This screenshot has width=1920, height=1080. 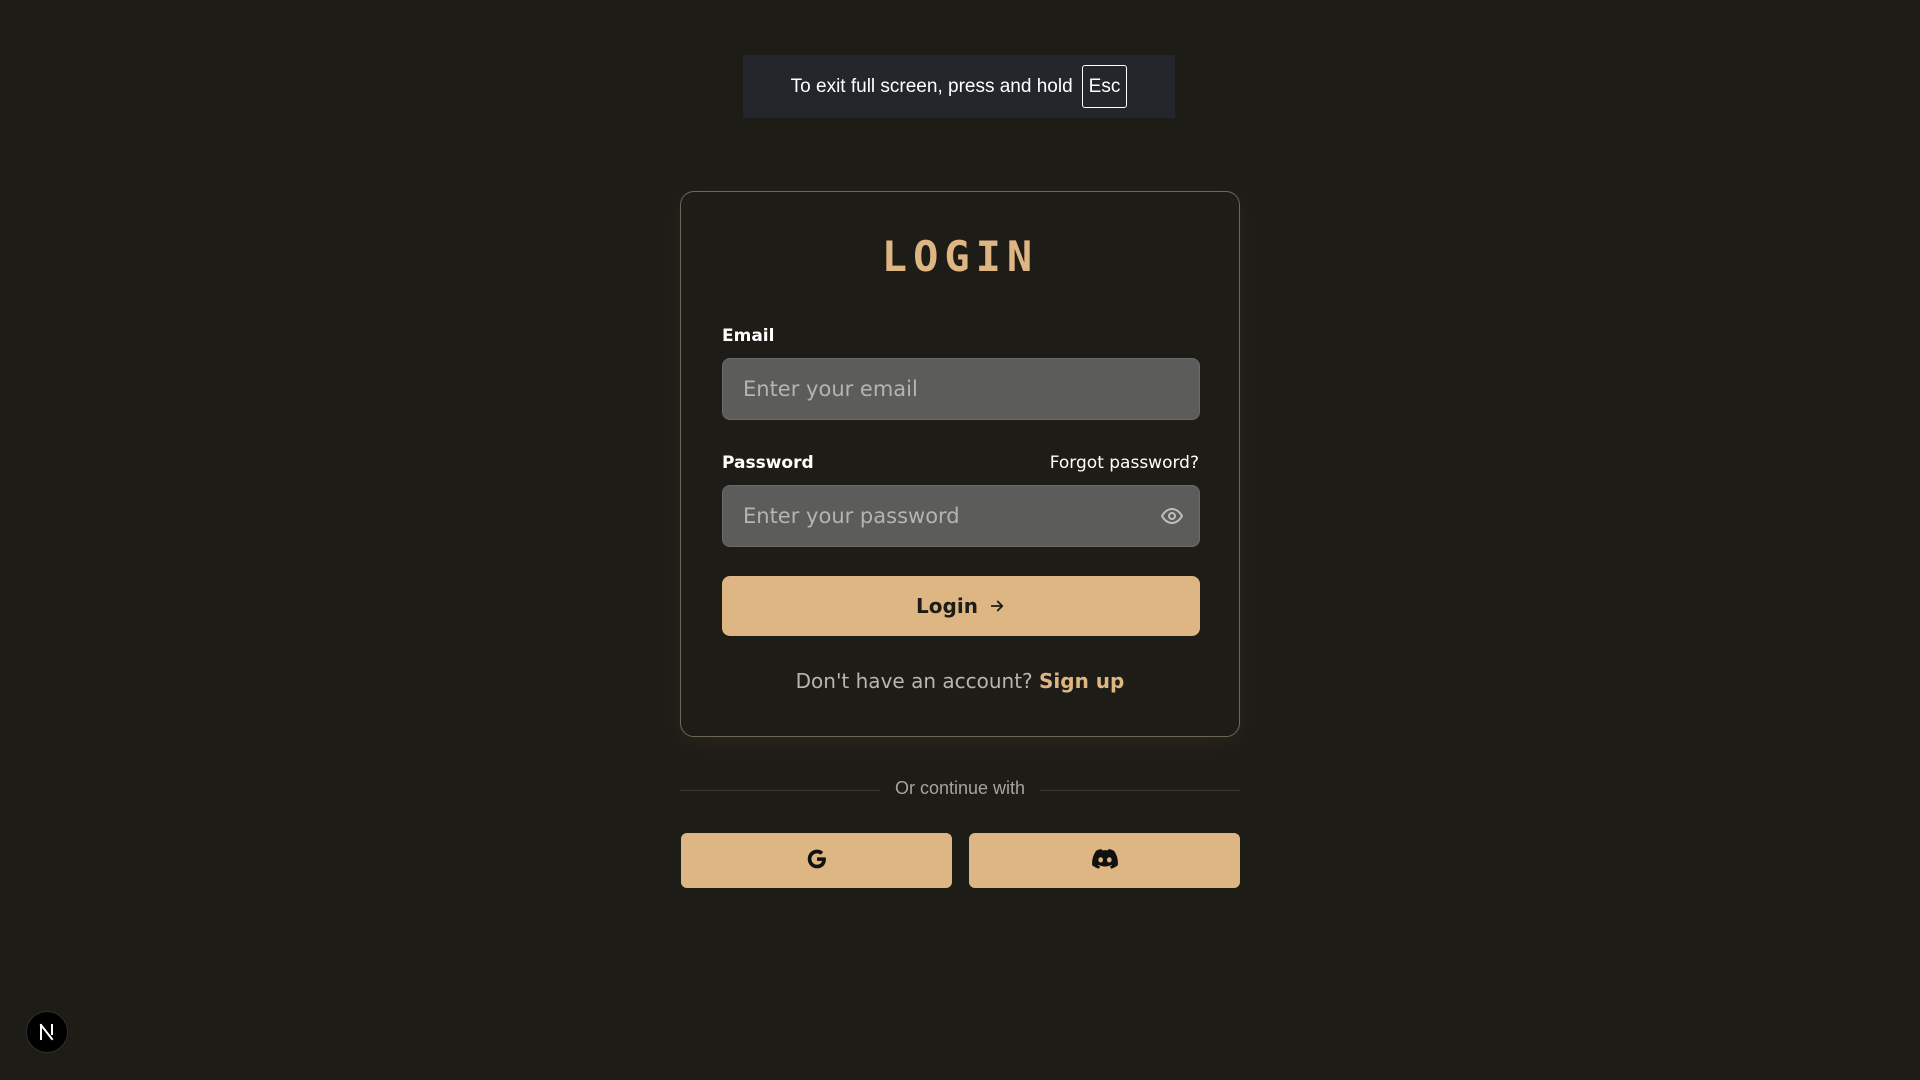 I want to click on divider-text: Or continue with, so click(x=960, y=788).